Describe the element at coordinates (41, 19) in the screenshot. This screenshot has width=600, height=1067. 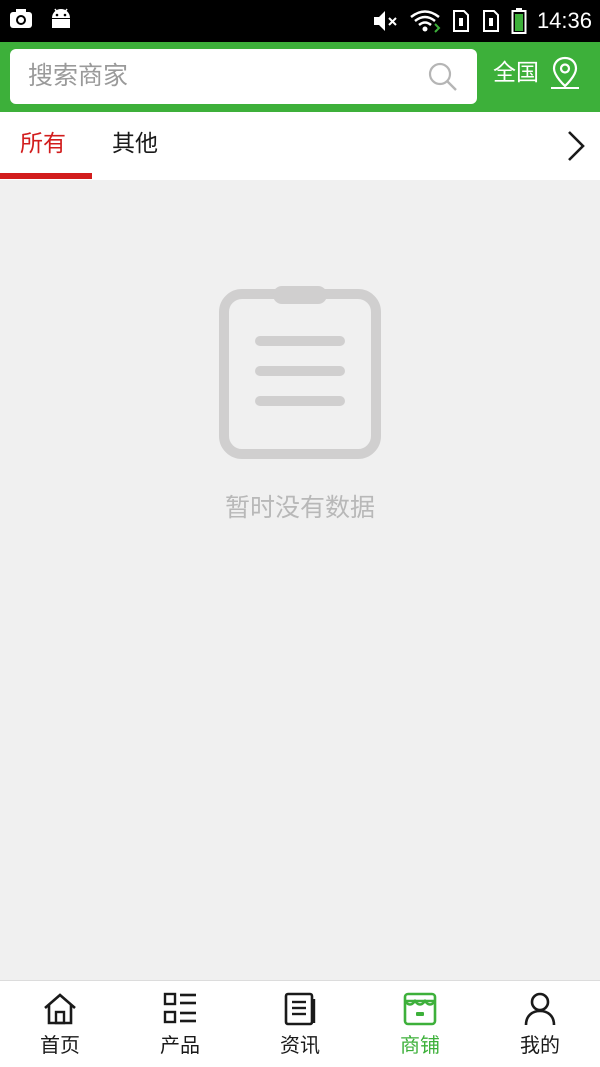
I see `status-left-icons` at that location.